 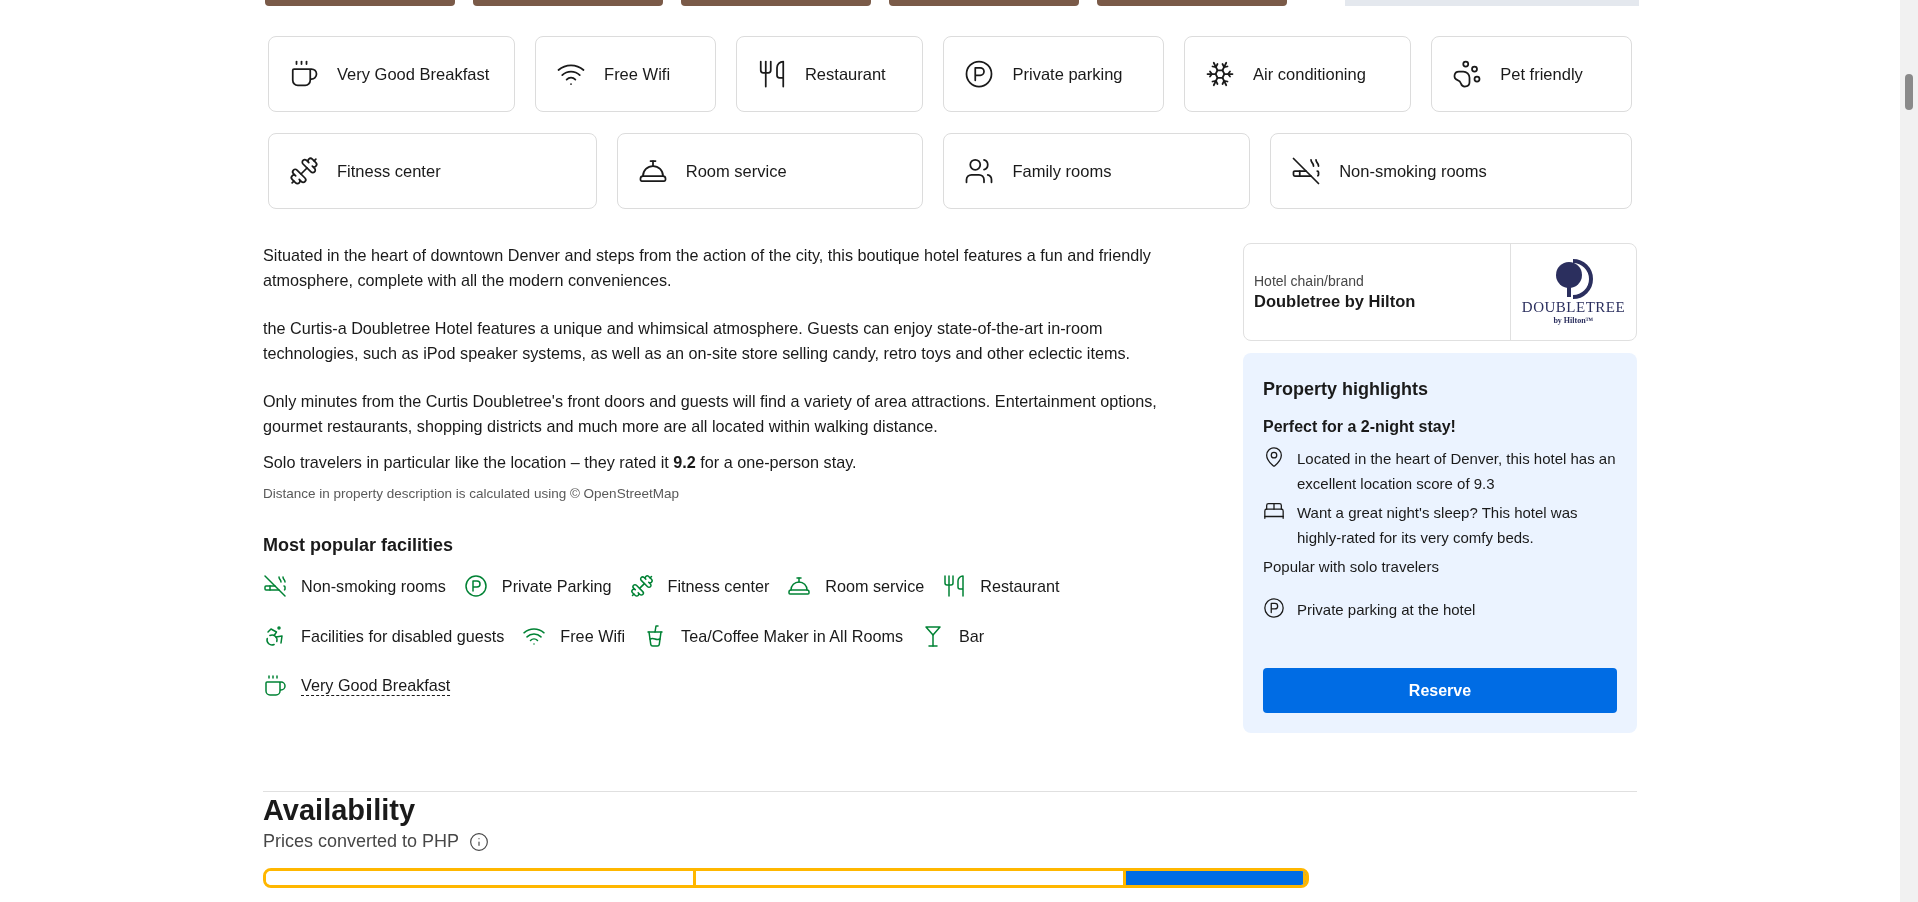 I want to click on paw-icon, so click(x=1467, y=74).